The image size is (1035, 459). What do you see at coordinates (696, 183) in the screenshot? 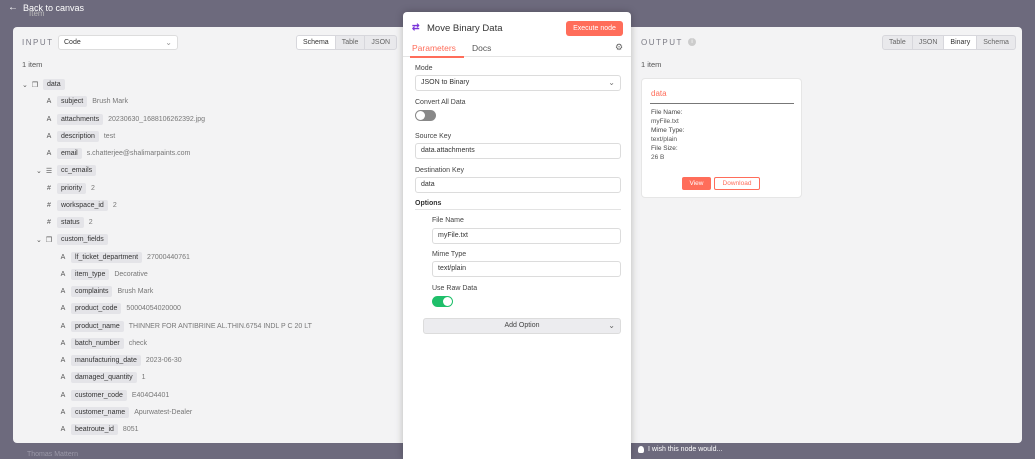
I see `view-button: View` at bounding box center [696, 183].